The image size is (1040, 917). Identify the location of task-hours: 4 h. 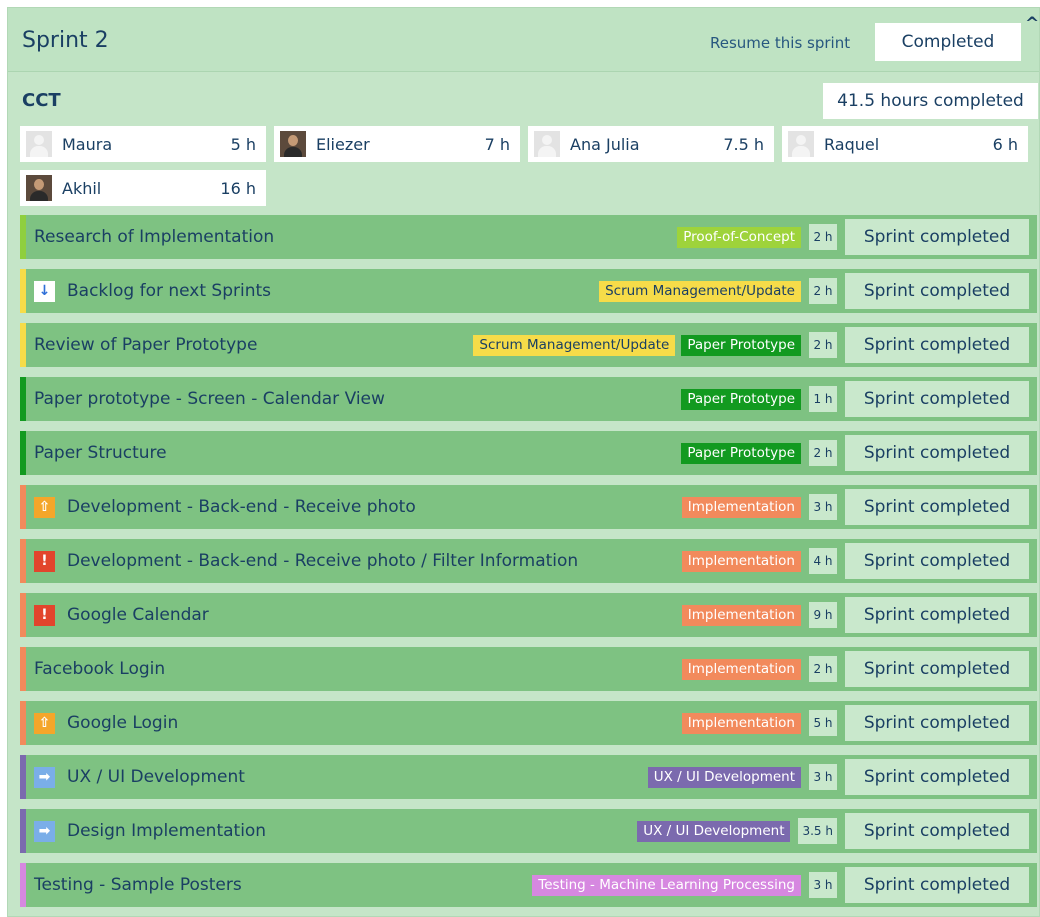
(823, 561).